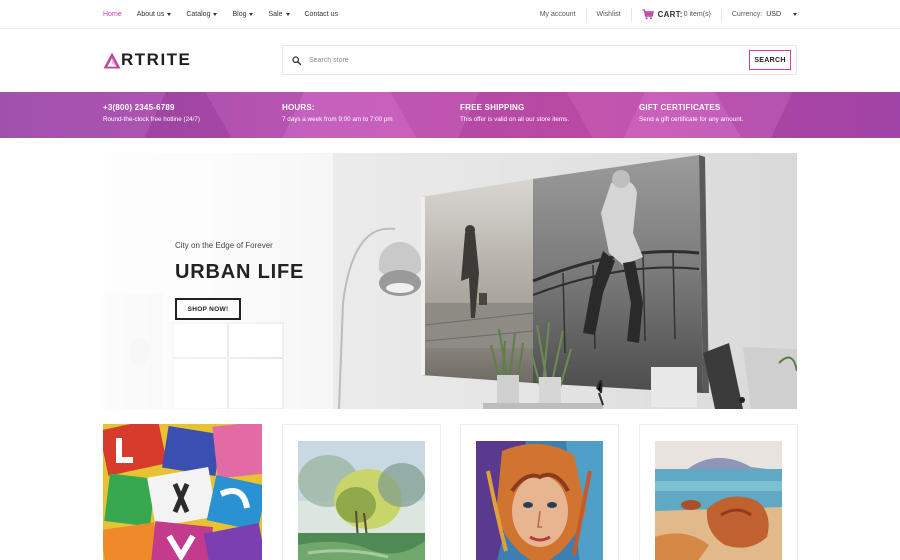 This screenshot has height=560, width=900. I want to click on nav-catalog: Catalog, so click(202, 14).